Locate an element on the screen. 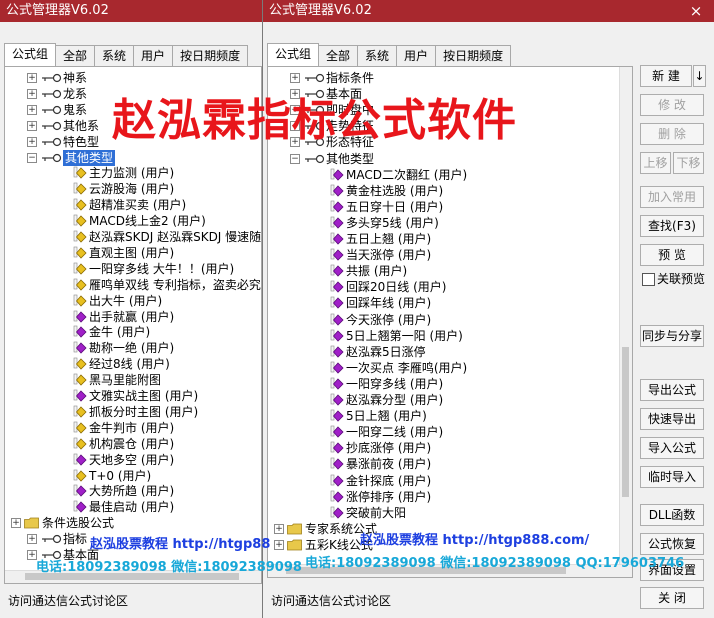  new-dropdown-button: ↓ is located at coordinates (699, 76).